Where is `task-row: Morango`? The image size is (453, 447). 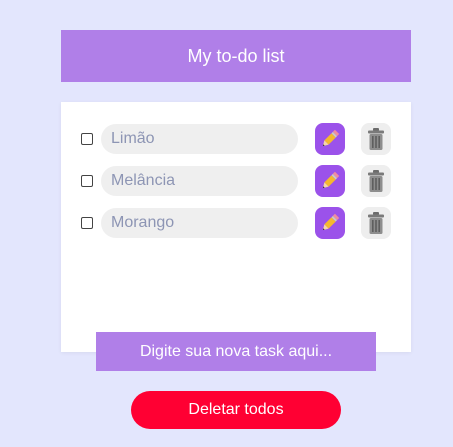
task-row: Morango is located at coordinates (236, 223).